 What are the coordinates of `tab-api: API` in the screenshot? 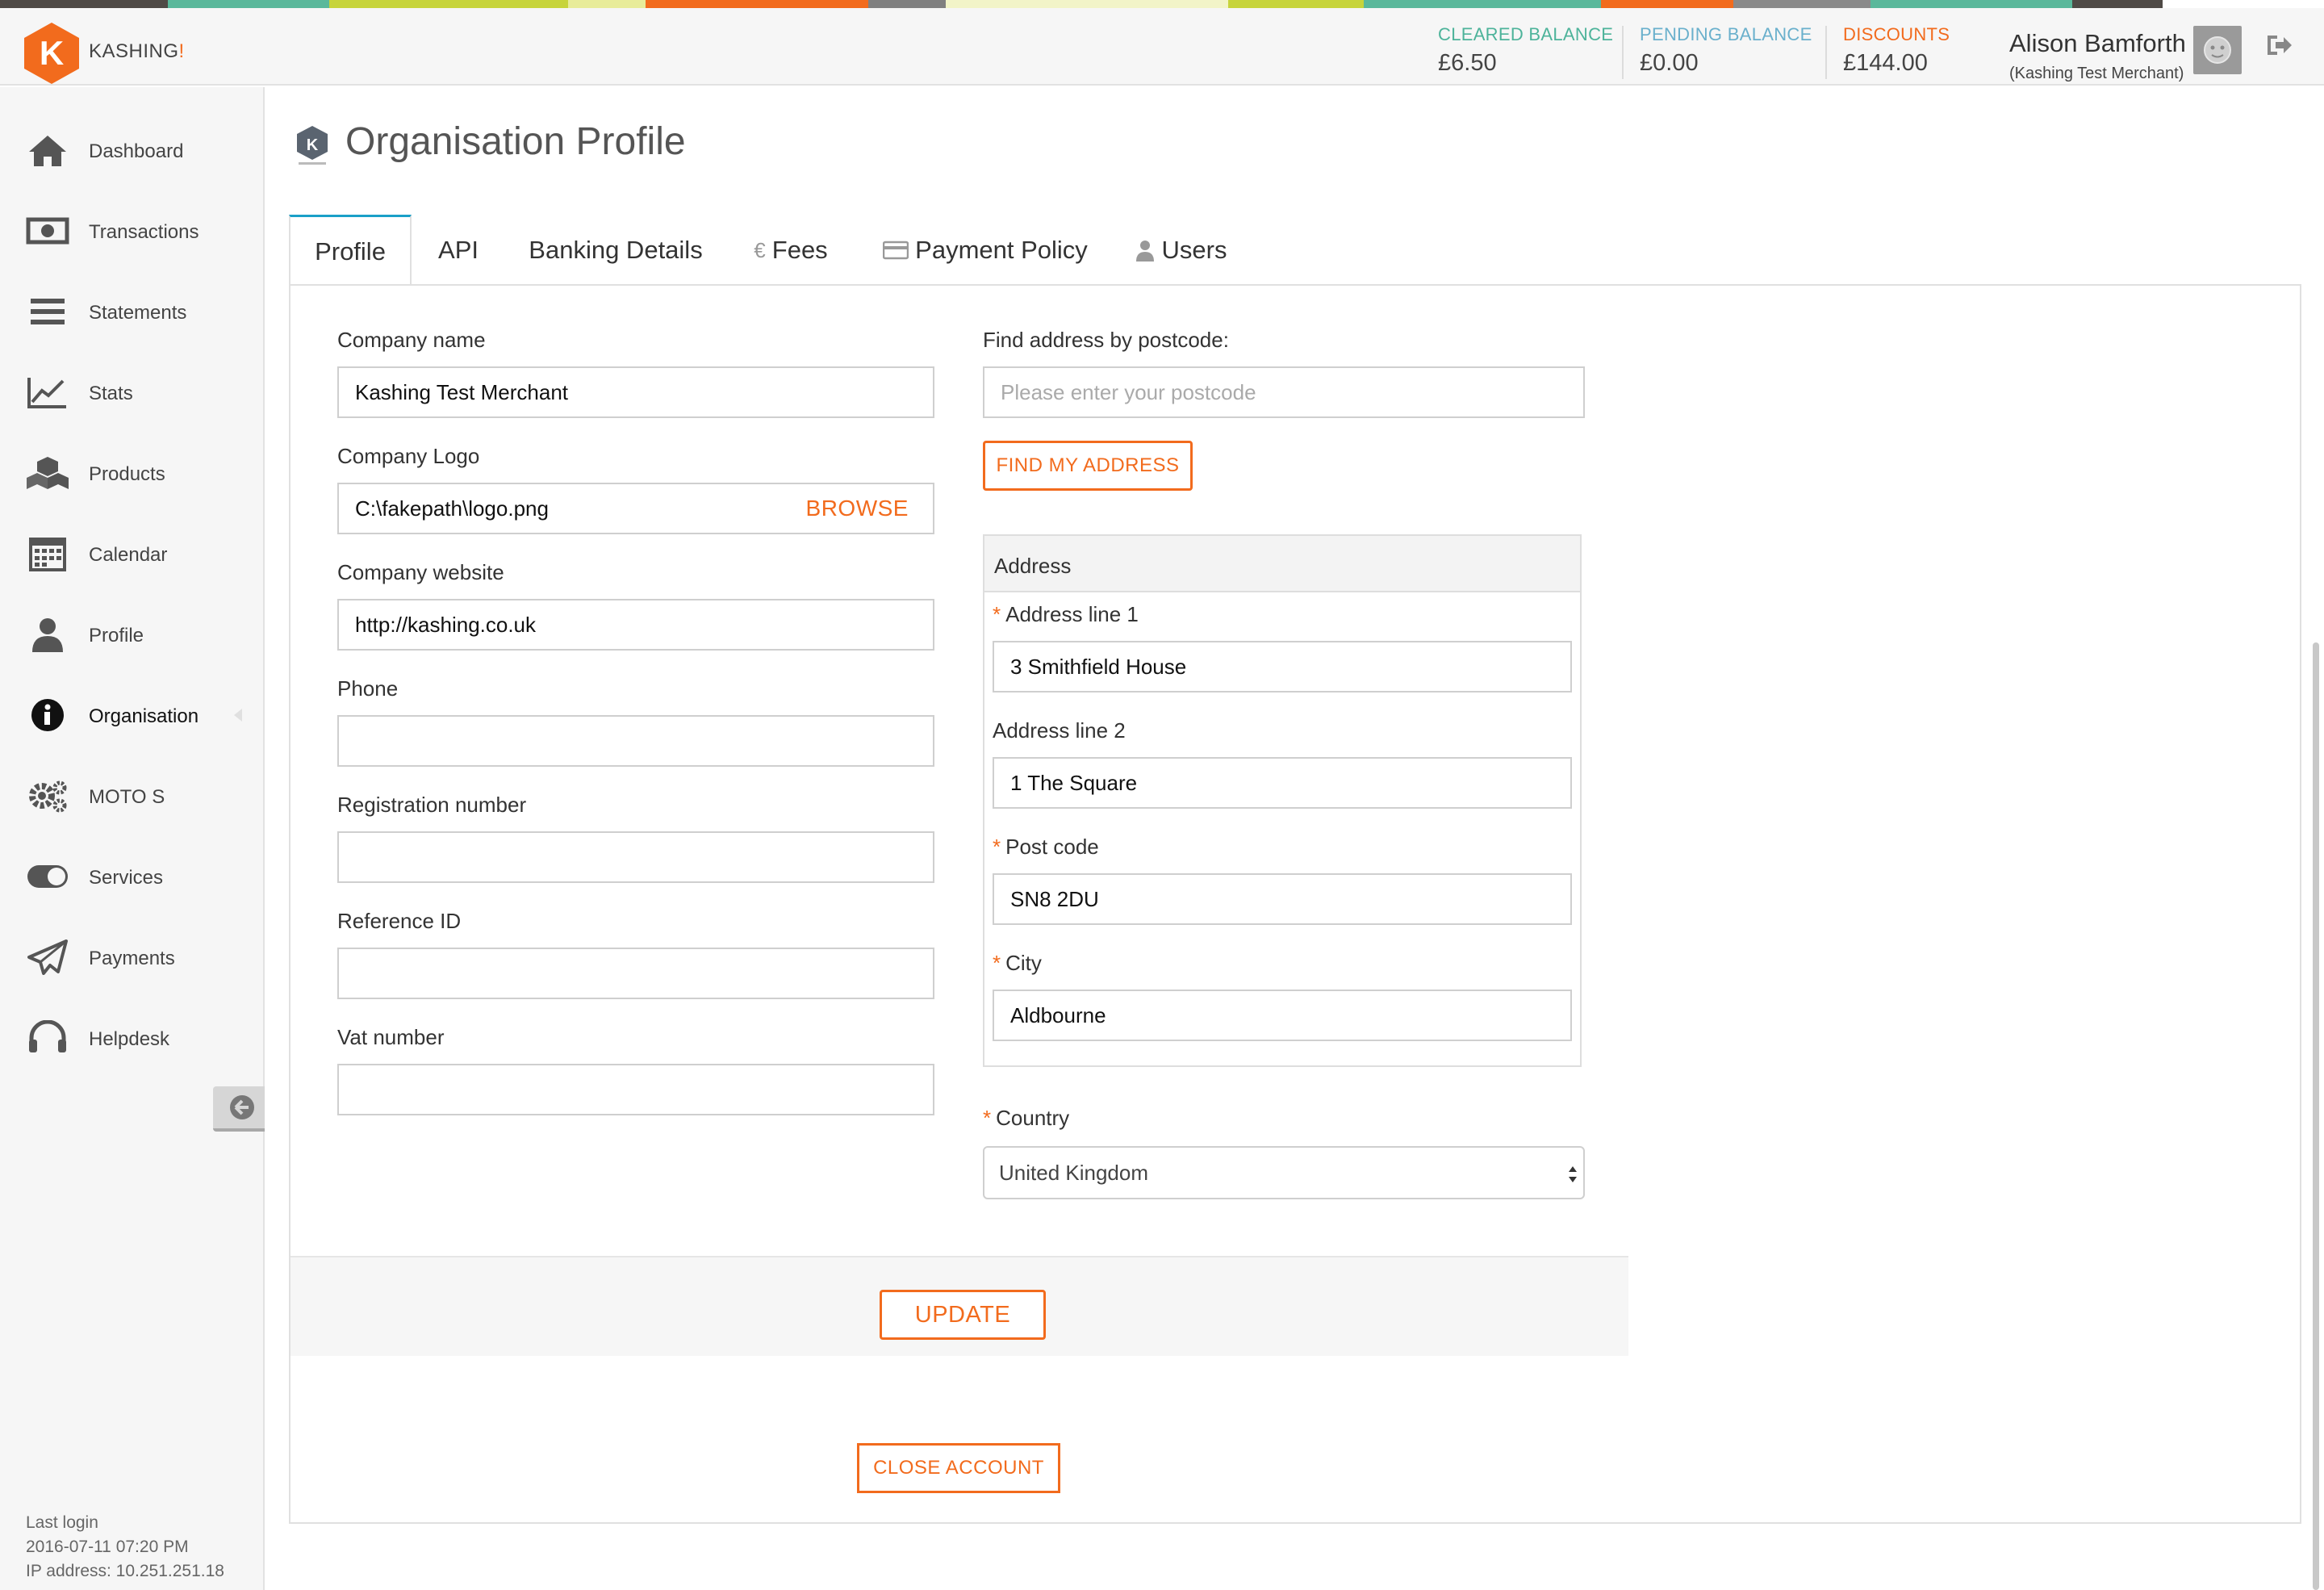 It's located at (458, 250).